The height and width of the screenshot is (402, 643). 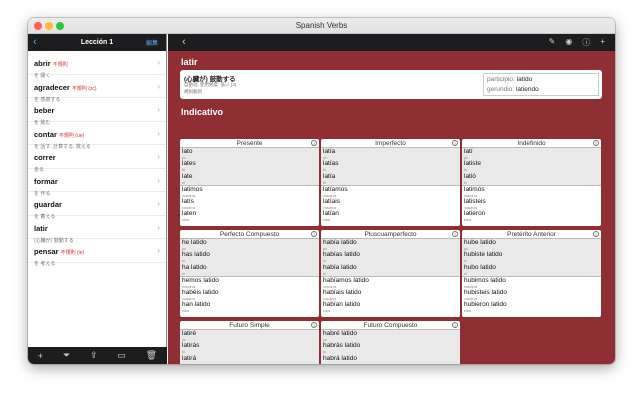 I want to click on conjugation-row: latíais vosotros, so click(x=390, y=204).